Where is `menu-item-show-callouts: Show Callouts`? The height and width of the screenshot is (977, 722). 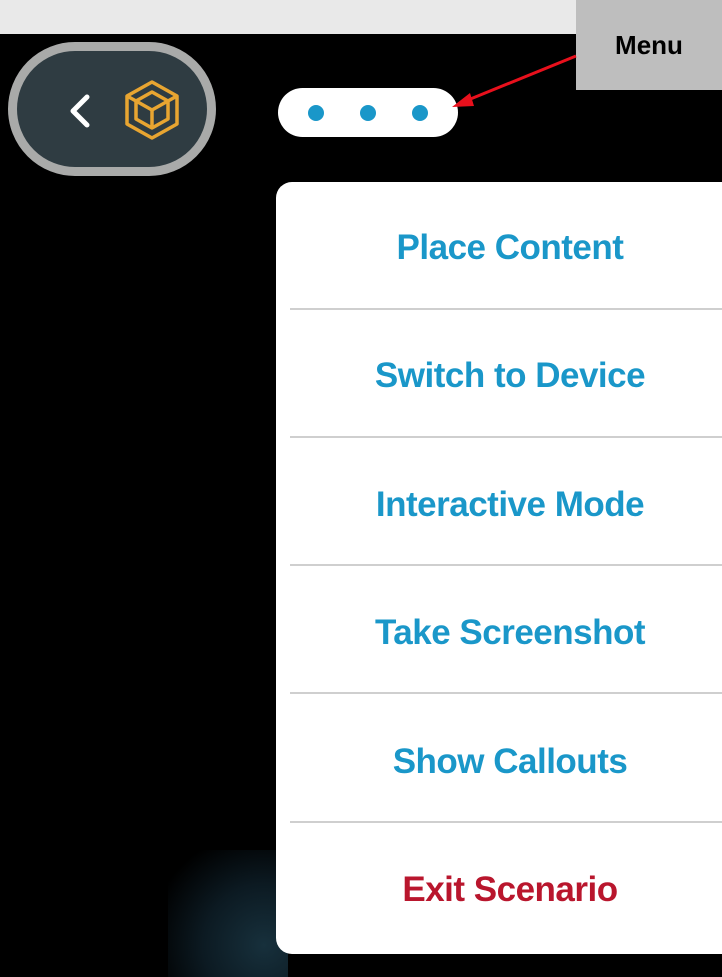 menu-item-show-callouts: Show Callouts is located at coordinates (506, 762).